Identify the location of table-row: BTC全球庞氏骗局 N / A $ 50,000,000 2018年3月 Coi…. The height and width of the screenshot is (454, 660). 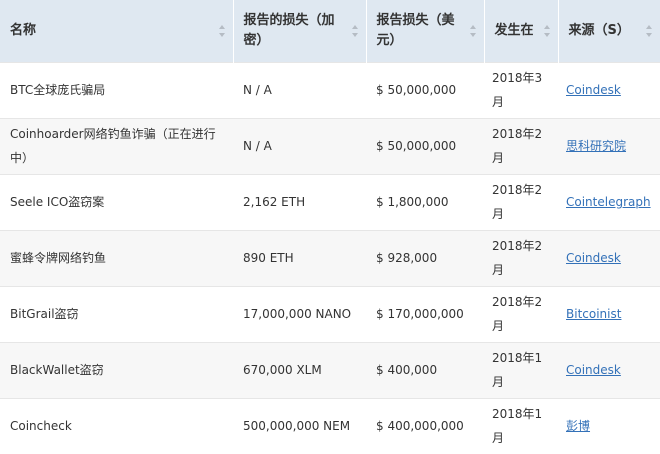
(330, 90).